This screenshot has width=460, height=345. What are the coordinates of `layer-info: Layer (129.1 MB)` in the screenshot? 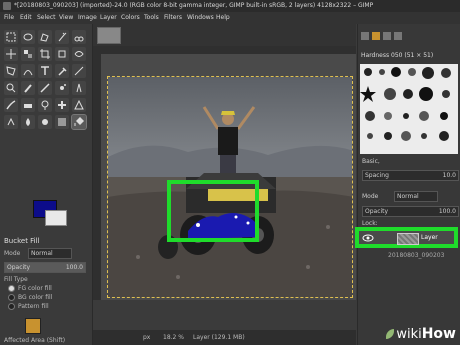 It's located at (219, 337).